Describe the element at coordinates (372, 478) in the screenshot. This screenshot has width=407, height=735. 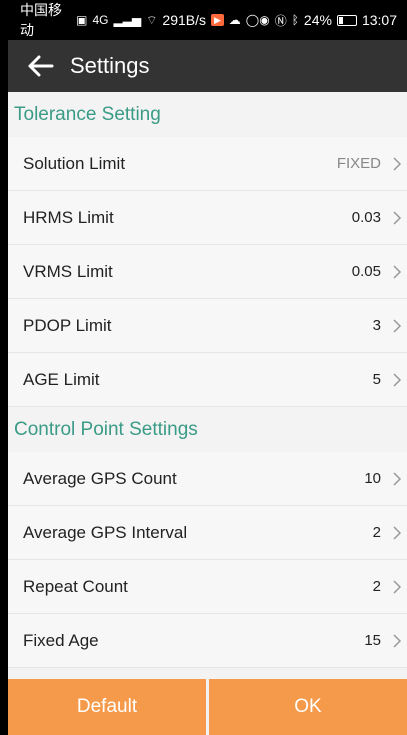
I see `setting-value: 10` at that location.